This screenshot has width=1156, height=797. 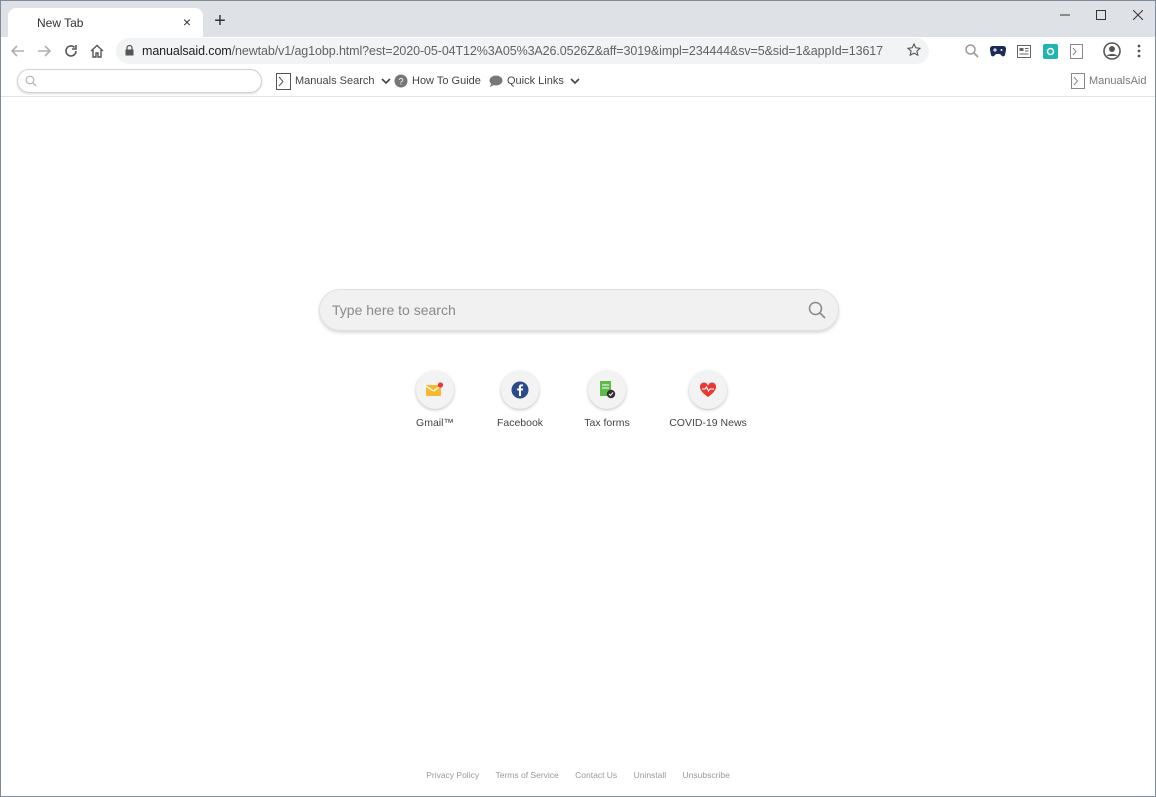 I want to click on quick-links-label: Quick Links, so click(x=535, y=81).